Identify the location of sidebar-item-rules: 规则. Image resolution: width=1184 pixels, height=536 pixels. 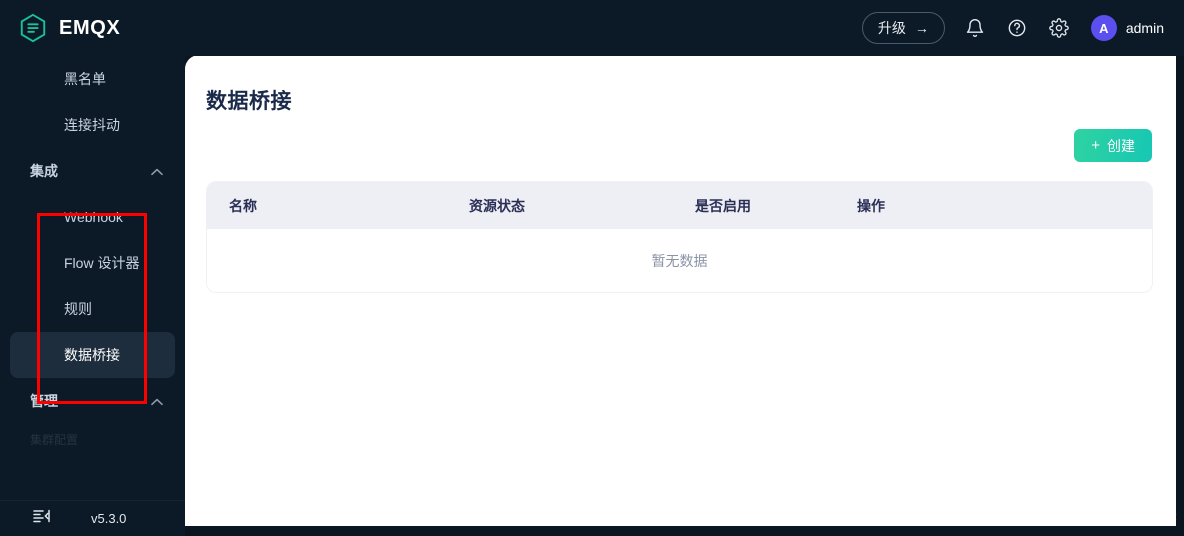
(92, 309).